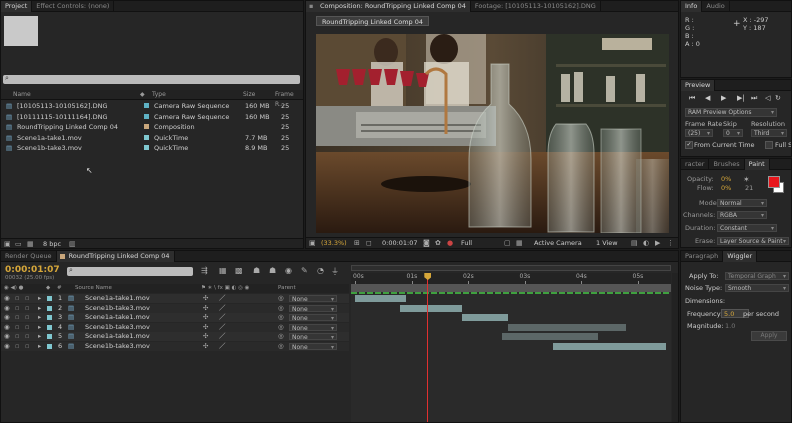 The height and width of the screenshot is (423, 792). Describe the element at coordinates (175, 317) in the screenshot. I see `layer-row: ◉ ▫ ▫ ▸ 3 ▤ Scene1a-take1.mov ✣ ／ ◎ None` at that location.